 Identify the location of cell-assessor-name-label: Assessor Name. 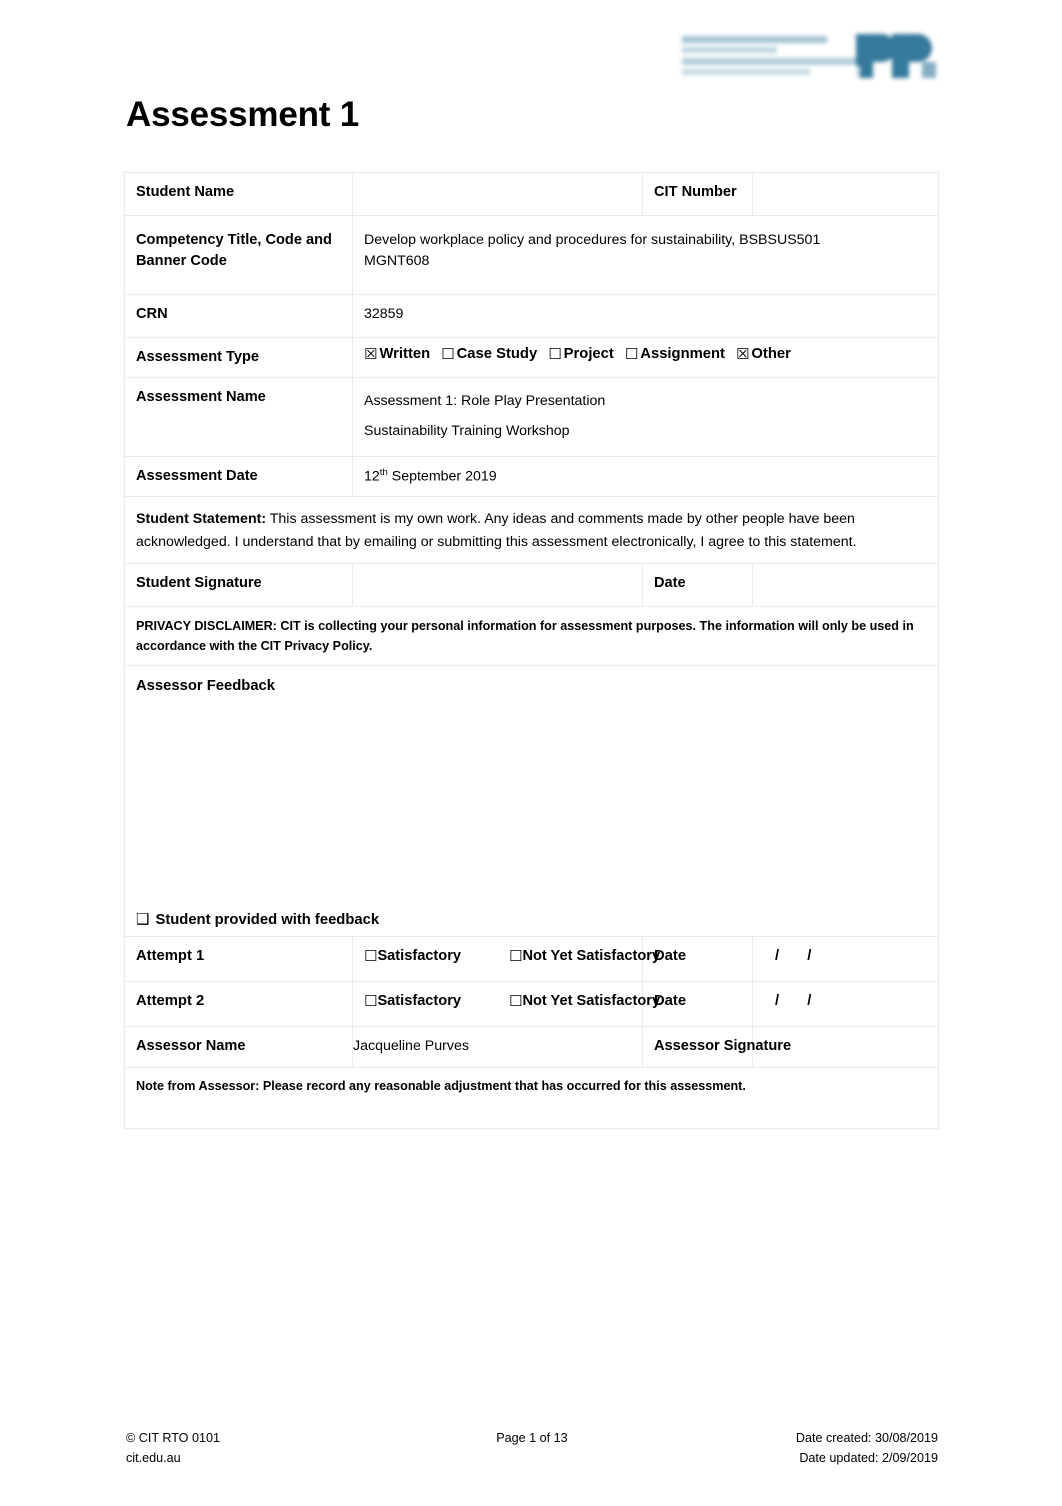
(238, 1047).